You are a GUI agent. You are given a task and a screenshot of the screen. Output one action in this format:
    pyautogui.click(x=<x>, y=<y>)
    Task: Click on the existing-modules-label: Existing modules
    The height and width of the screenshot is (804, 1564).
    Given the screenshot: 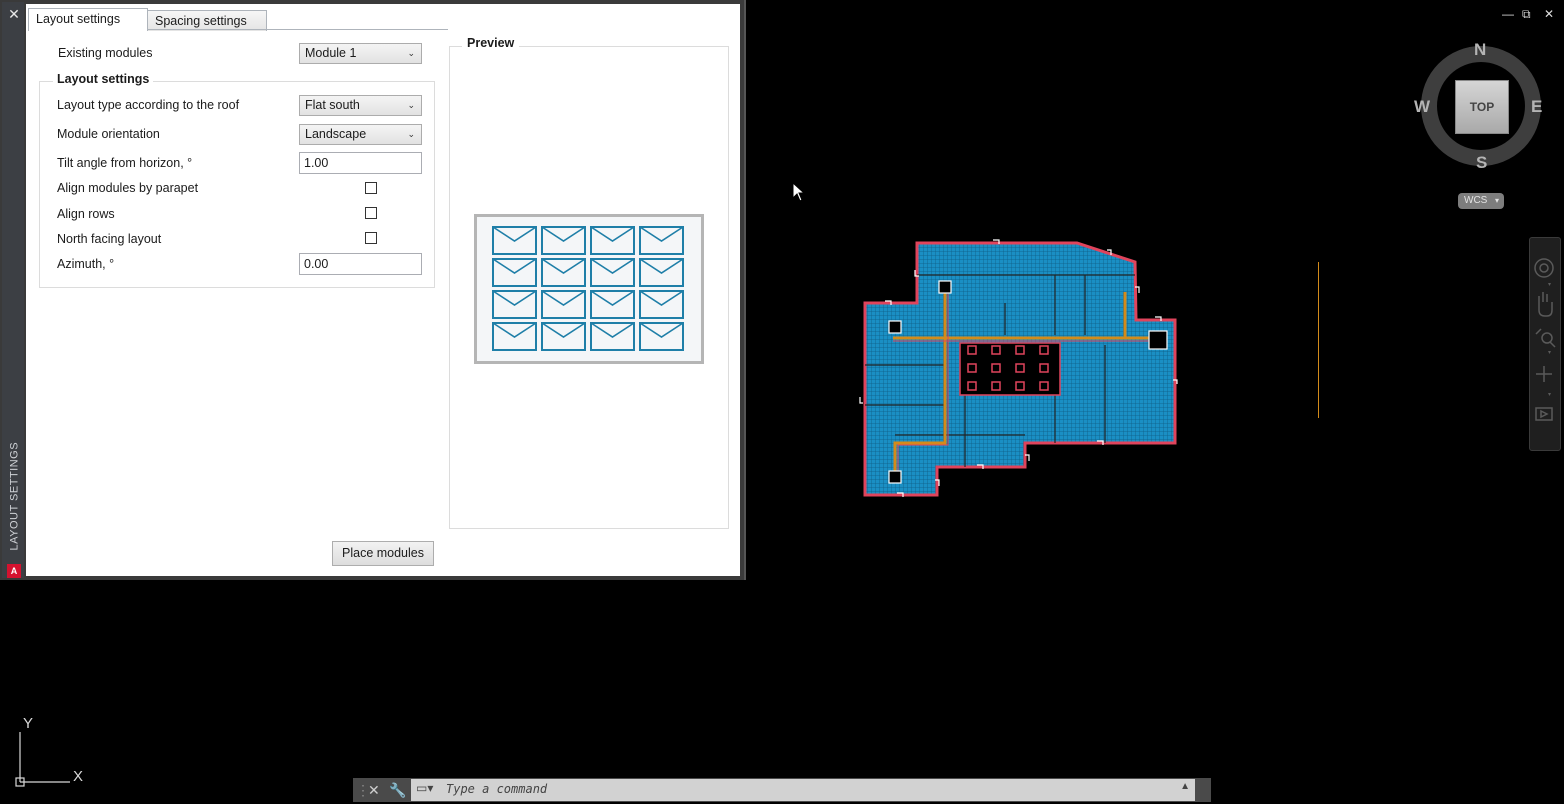 What is the action you would take?
    pyautogui.click(x=105, y=53)
    